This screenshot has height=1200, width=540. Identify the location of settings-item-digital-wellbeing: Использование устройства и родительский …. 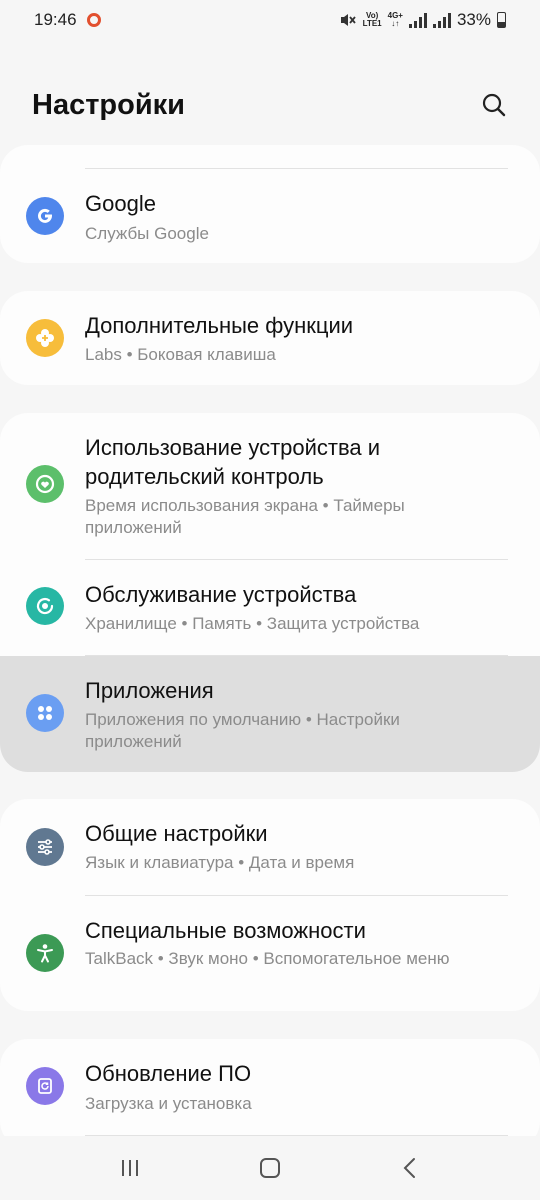
(270, 486).